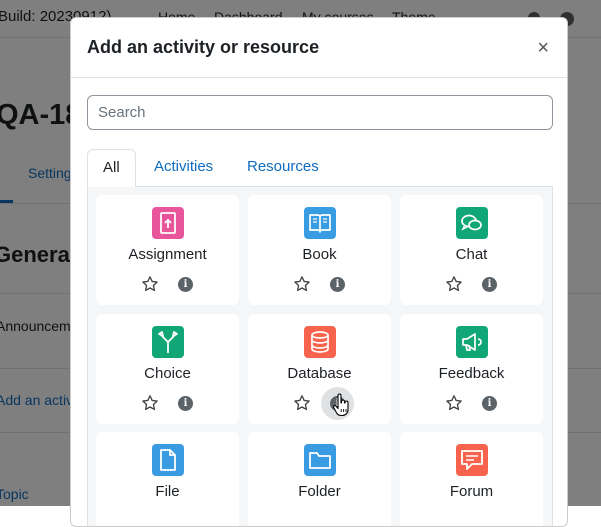  I want to click on book-icon, so click(320, 223).